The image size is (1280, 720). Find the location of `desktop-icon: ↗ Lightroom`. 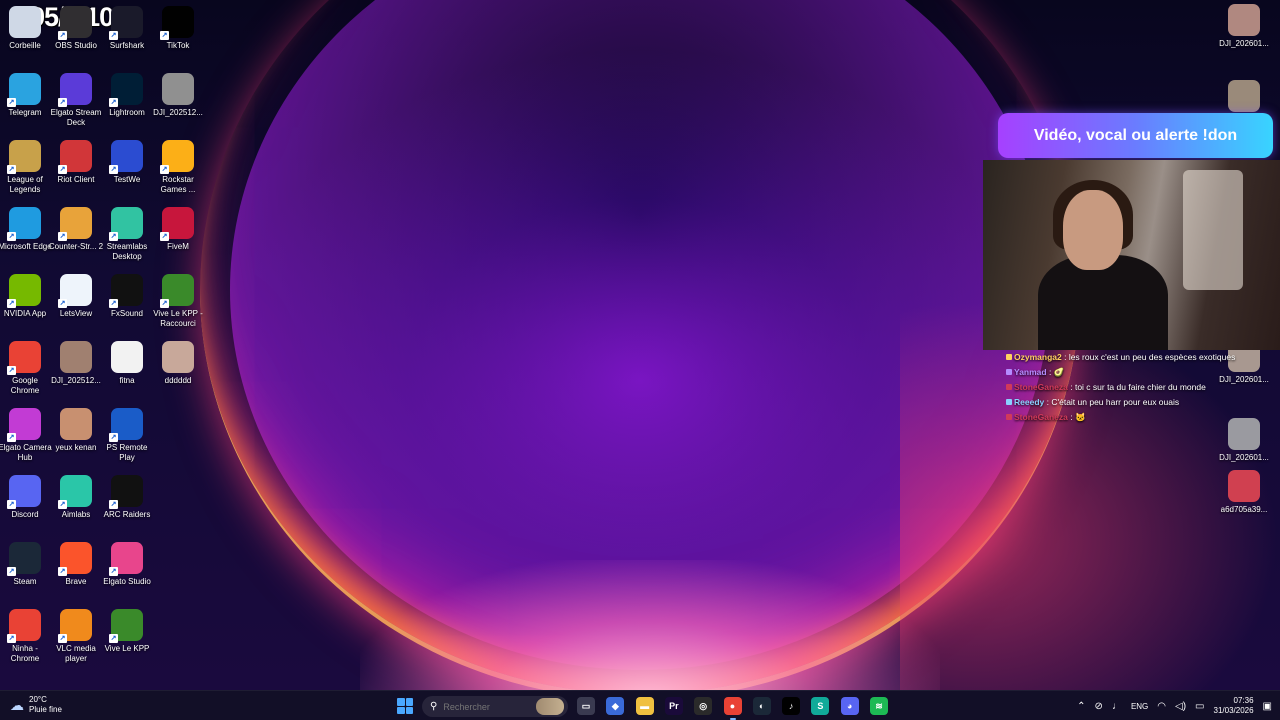

desktop-icon: ↗ Lightroom is located at coordinates (127, 95).